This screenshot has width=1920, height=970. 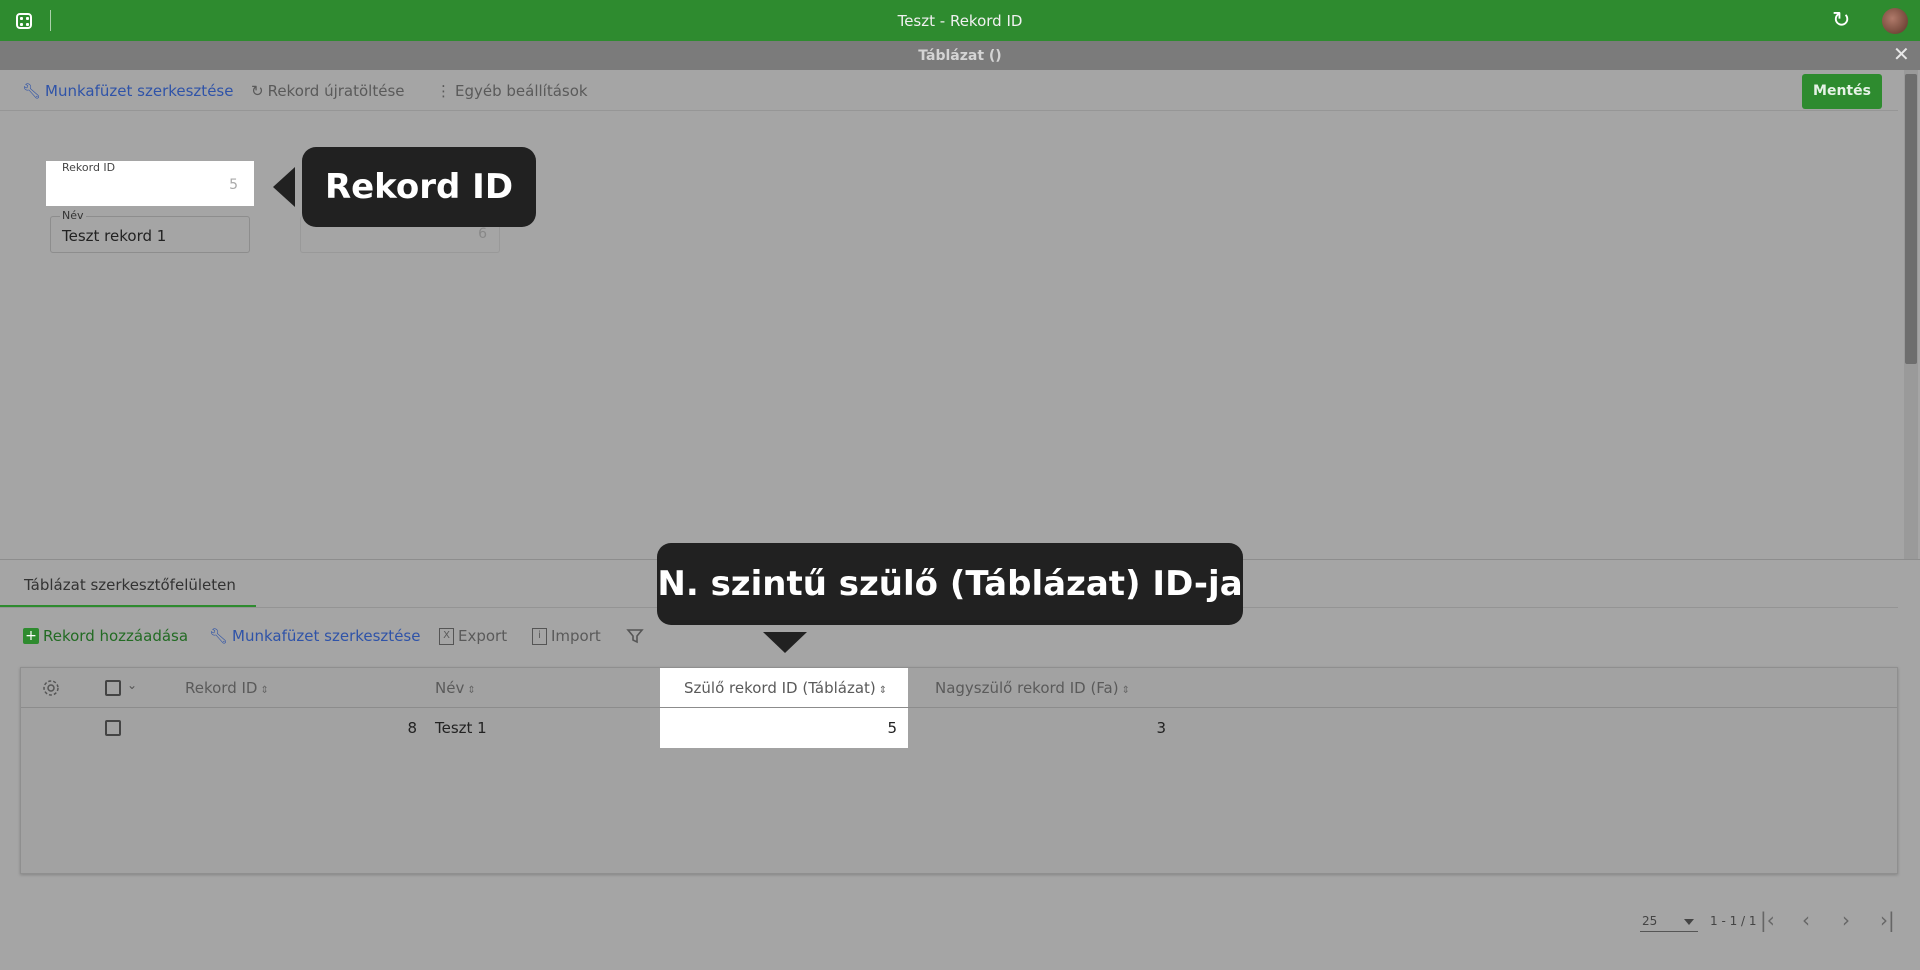 What do you see at coordinates (482, 234) in the screenshot?
I see `partial-field-value: 6` at bounding box center [482, 234].